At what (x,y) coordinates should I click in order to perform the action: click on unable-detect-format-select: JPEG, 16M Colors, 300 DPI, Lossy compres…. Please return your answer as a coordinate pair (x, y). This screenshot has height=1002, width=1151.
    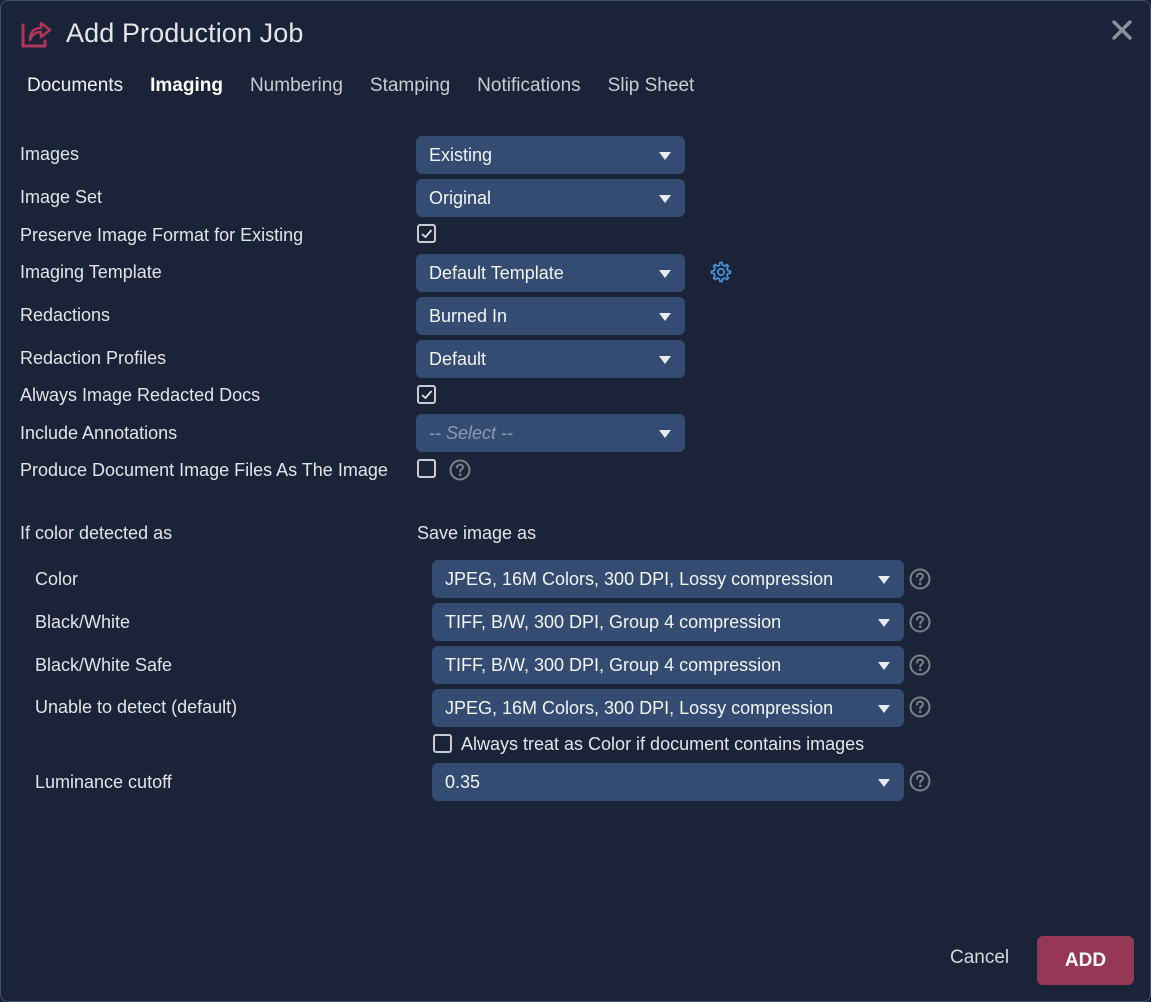
    Looking at the image, I should click on (668, 708).